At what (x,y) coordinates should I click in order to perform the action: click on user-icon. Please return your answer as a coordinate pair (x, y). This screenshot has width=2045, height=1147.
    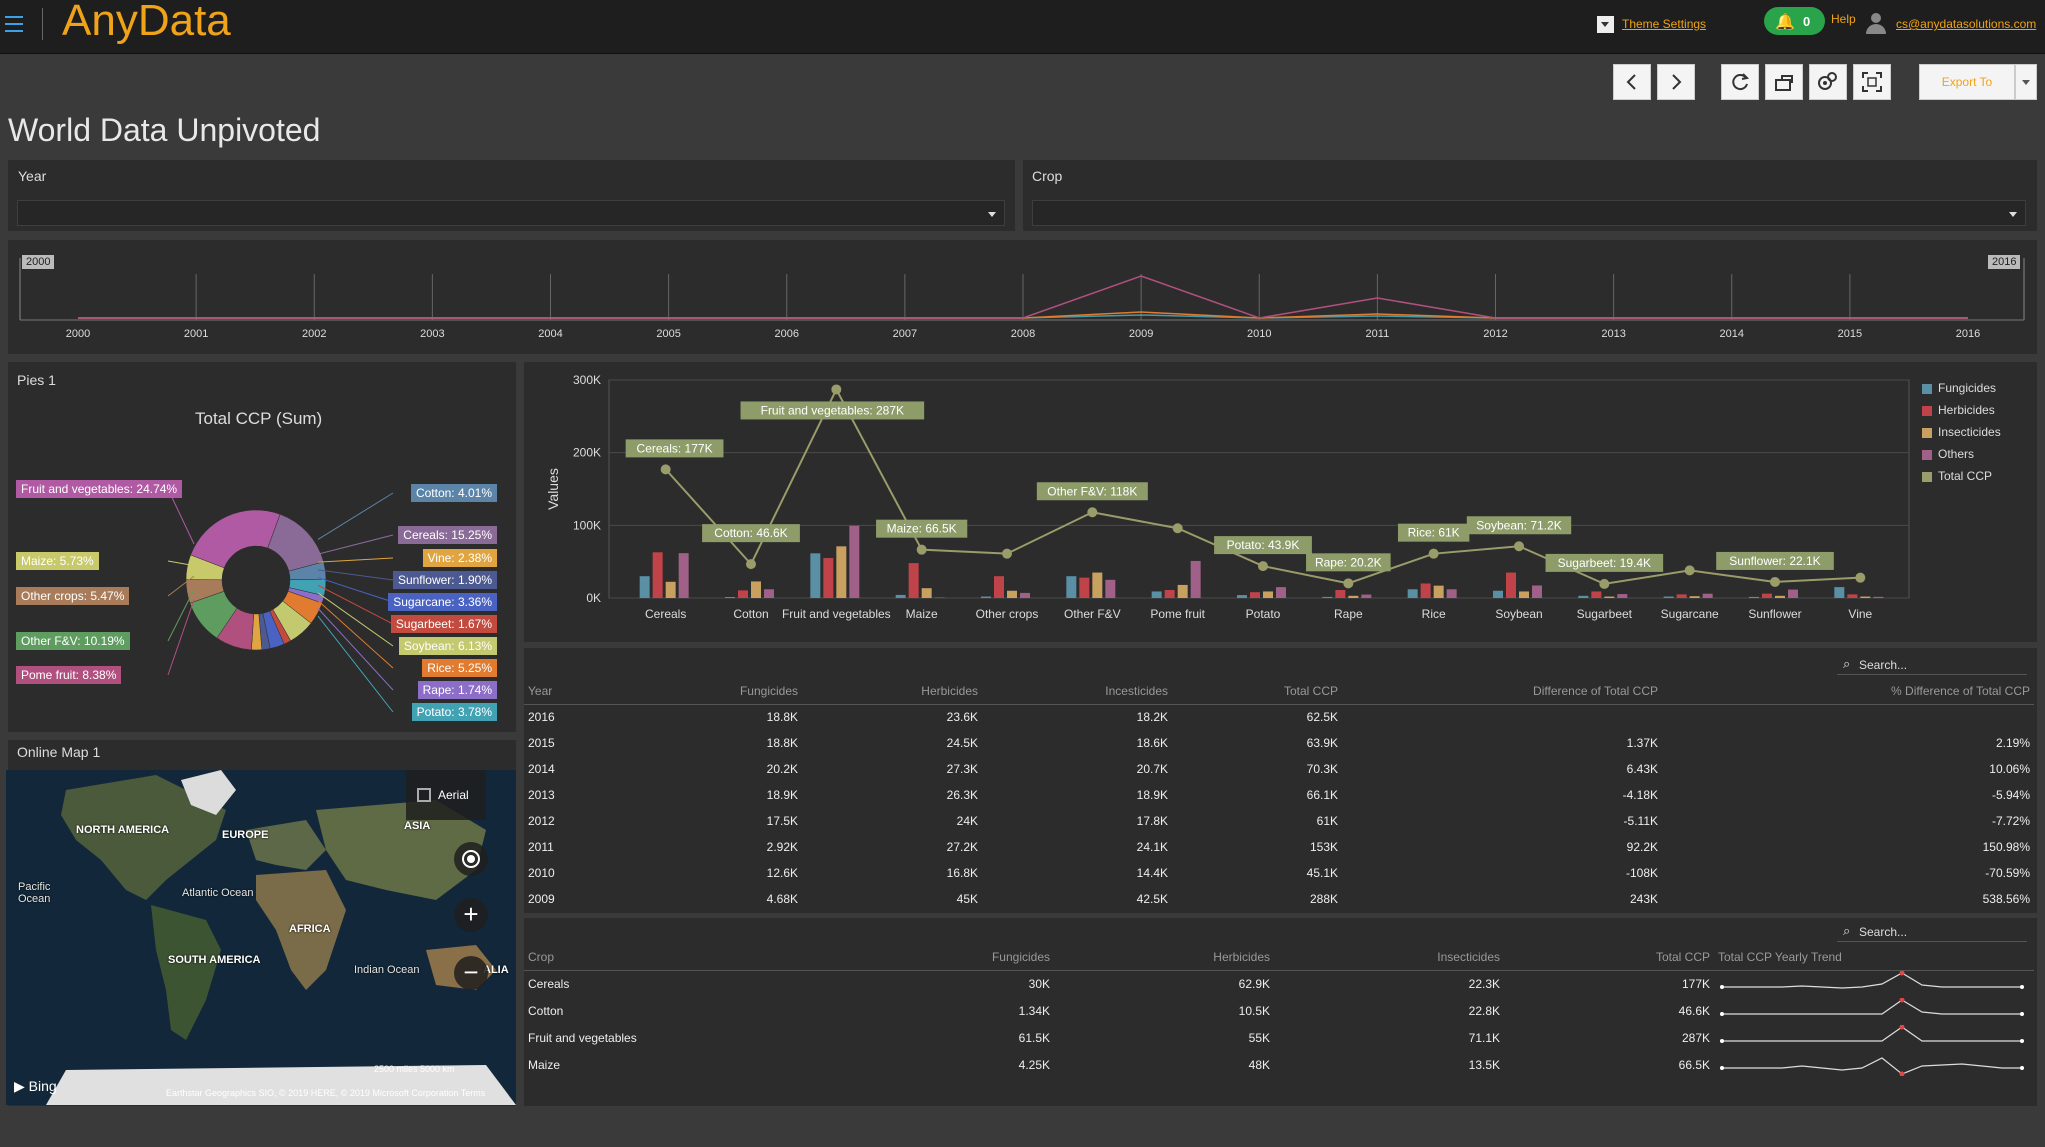
    Looking at the image, I should click on (1876, 24).